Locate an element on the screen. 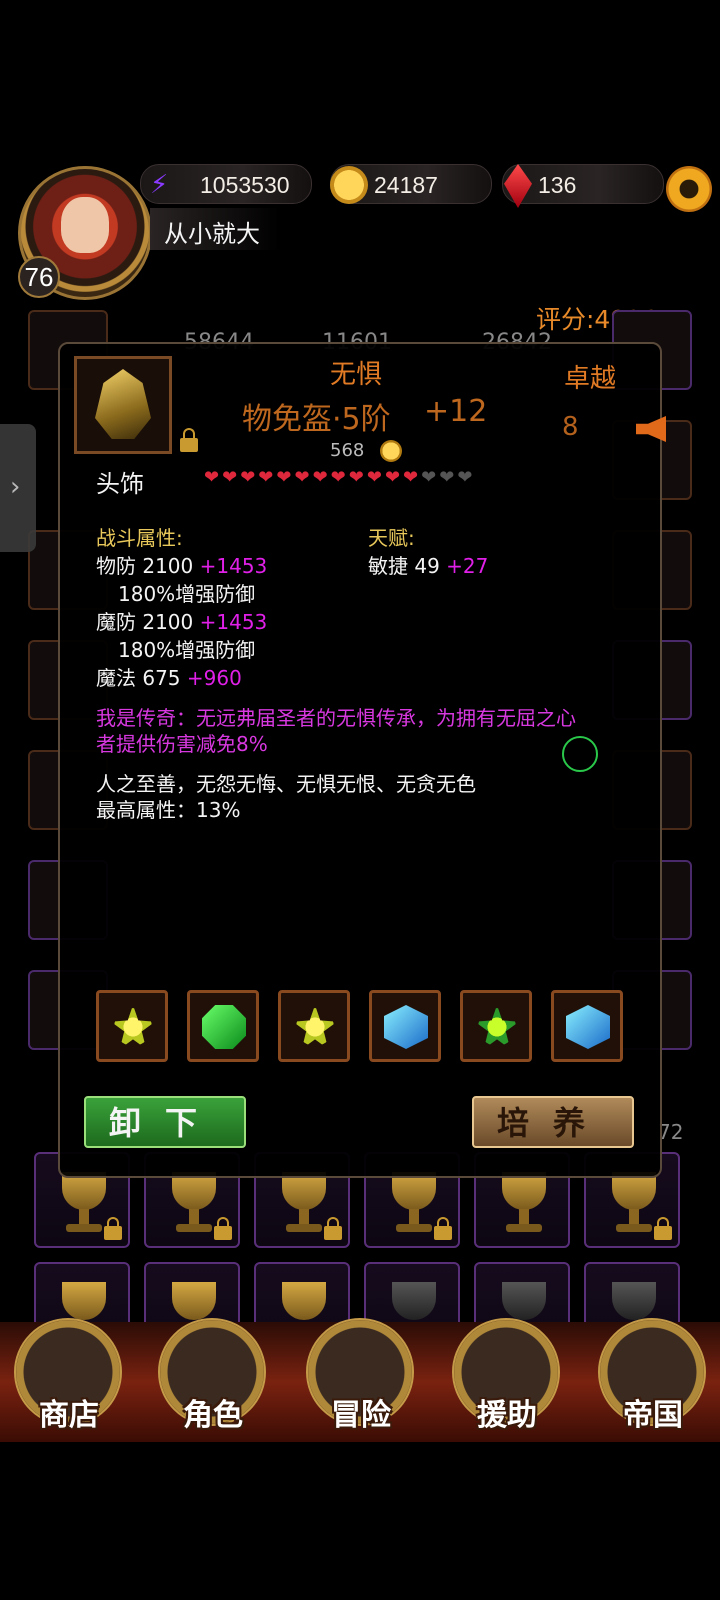 The width and height of the screenshot is (720, 1600). gold-value: 24187 is located at coordinates (406, 185).